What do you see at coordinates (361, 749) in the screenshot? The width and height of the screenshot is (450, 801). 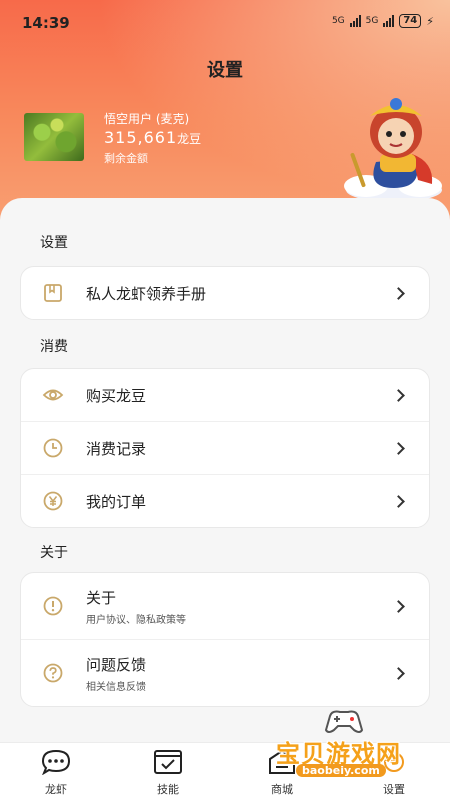 I see `watermark: 宝贝游戏网 baobeiy.com` at bounding box center [361, 749].